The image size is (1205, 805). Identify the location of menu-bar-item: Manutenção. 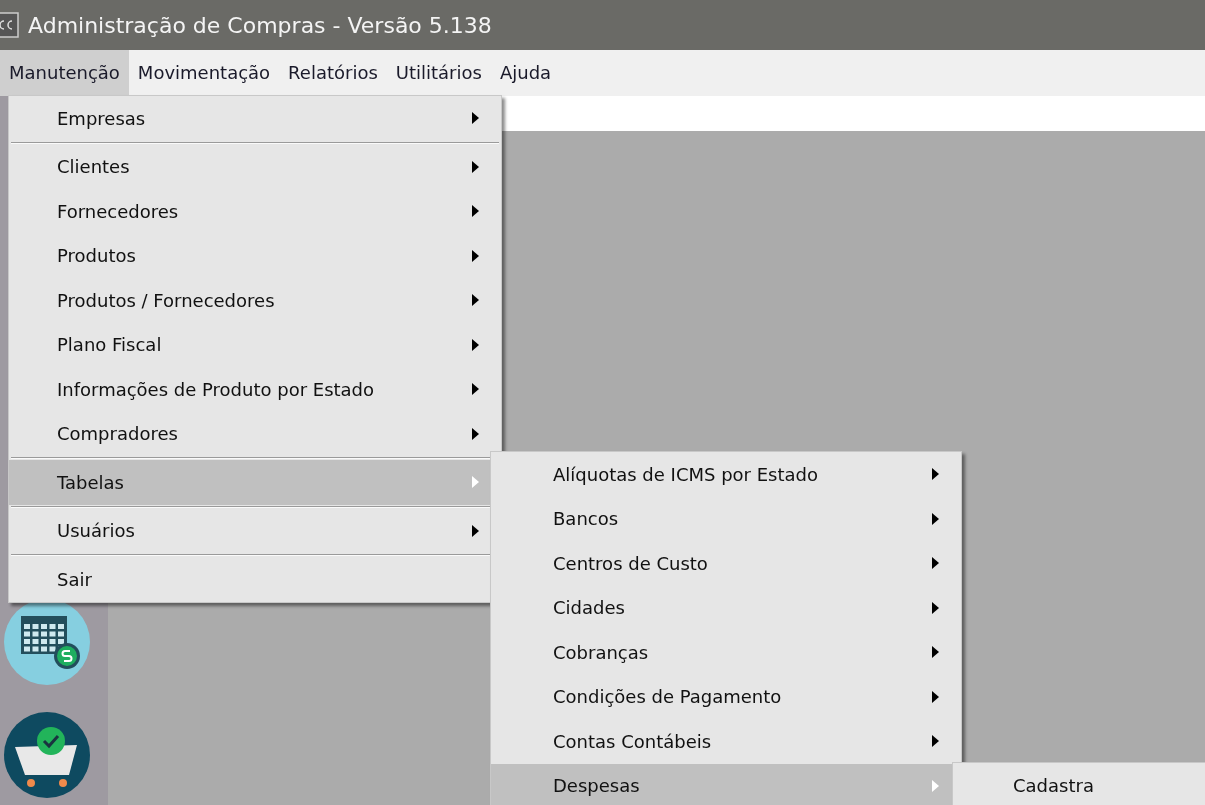
(64, 73).